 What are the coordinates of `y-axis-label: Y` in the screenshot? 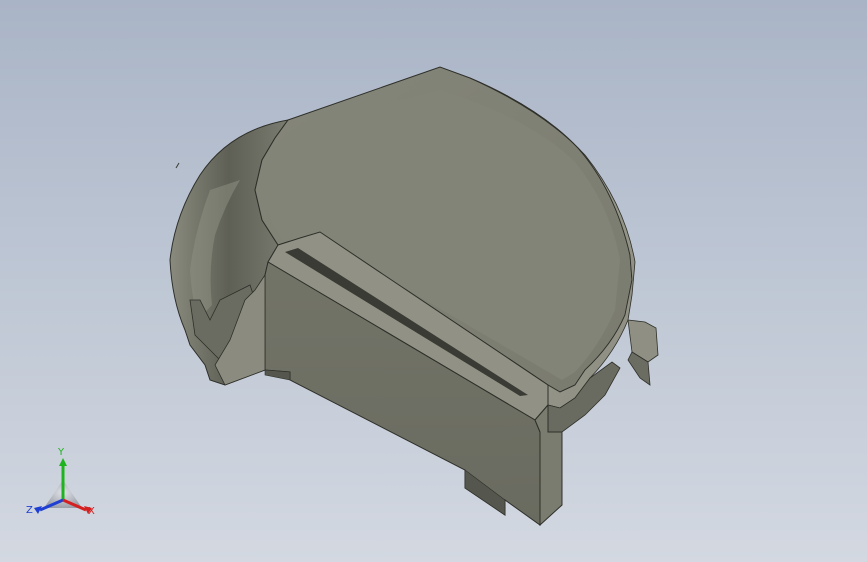 It's located at (61, 452).